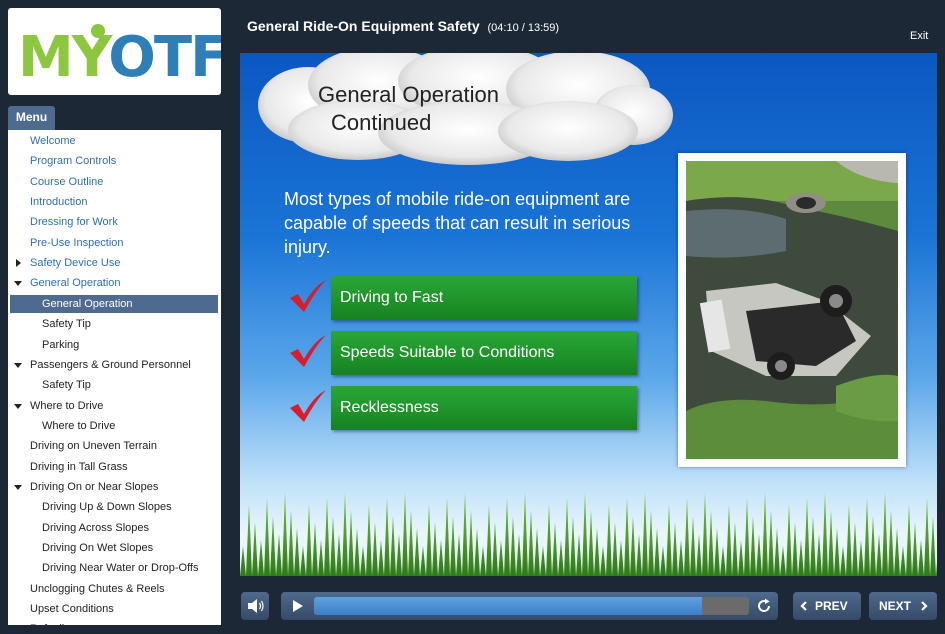 Image resolution: width=945 pixels, height=634 pixels. Describe the element at coordinates (297, 606) in the screenshot. I see `play-icon` at that location.